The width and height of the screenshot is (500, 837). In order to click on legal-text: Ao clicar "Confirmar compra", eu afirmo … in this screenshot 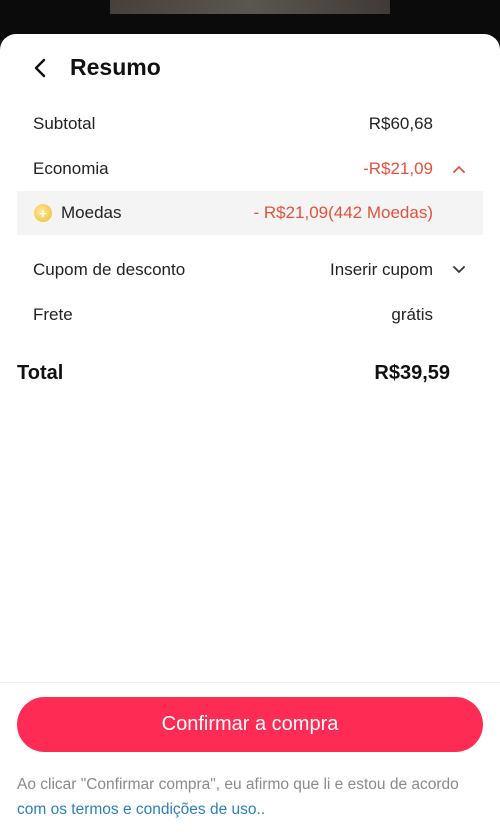, I will do `click(238, 784)`.